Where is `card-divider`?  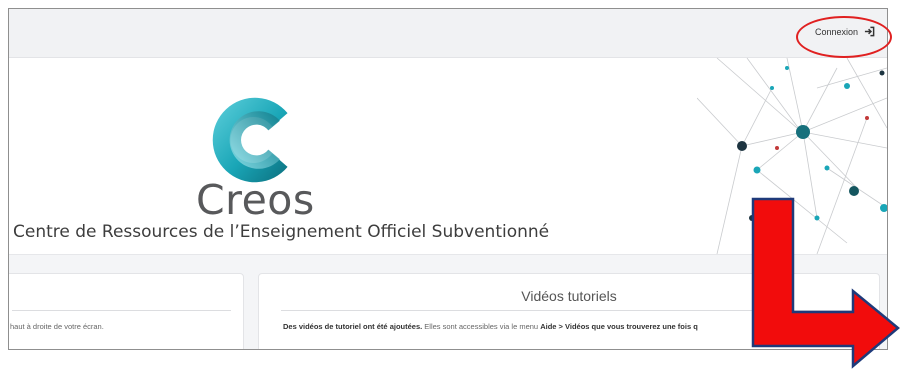
card-divider is located at coordinates (121, 310).